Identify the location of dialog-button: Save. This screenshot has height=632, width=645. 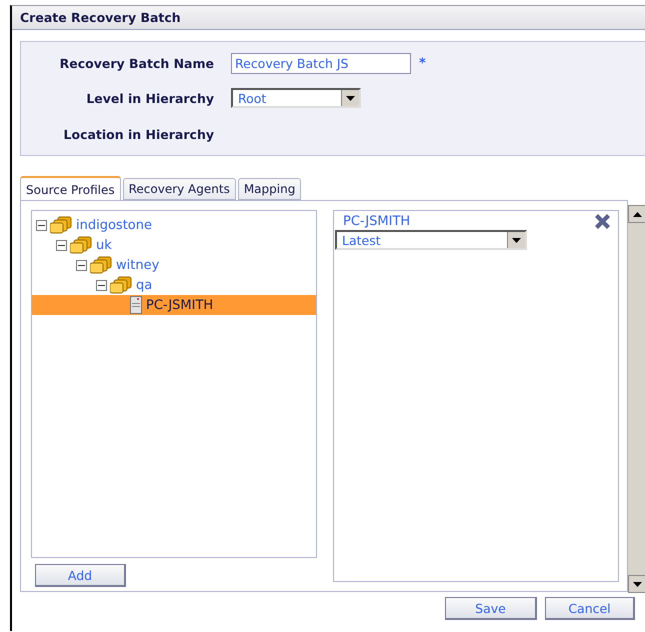
(491, 608).